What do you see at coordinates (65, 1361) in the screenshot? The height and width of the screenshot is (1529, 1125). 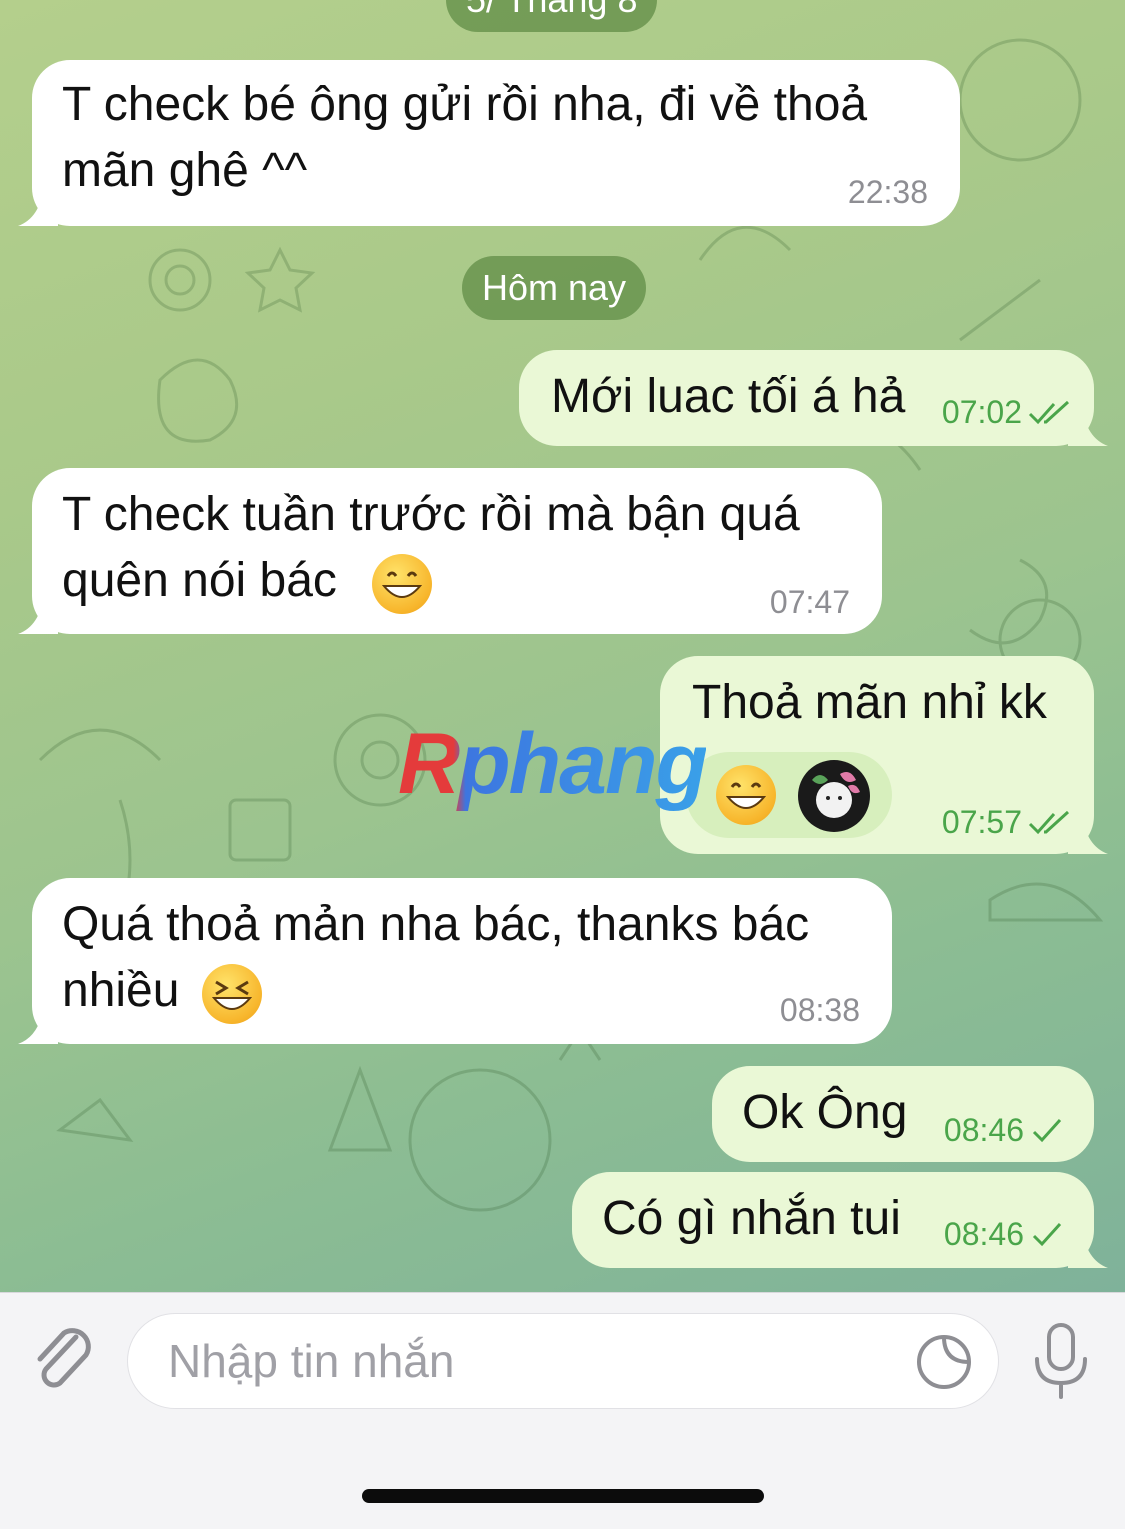 I see `paperclip-icon` at bounding box center [65, 1361].